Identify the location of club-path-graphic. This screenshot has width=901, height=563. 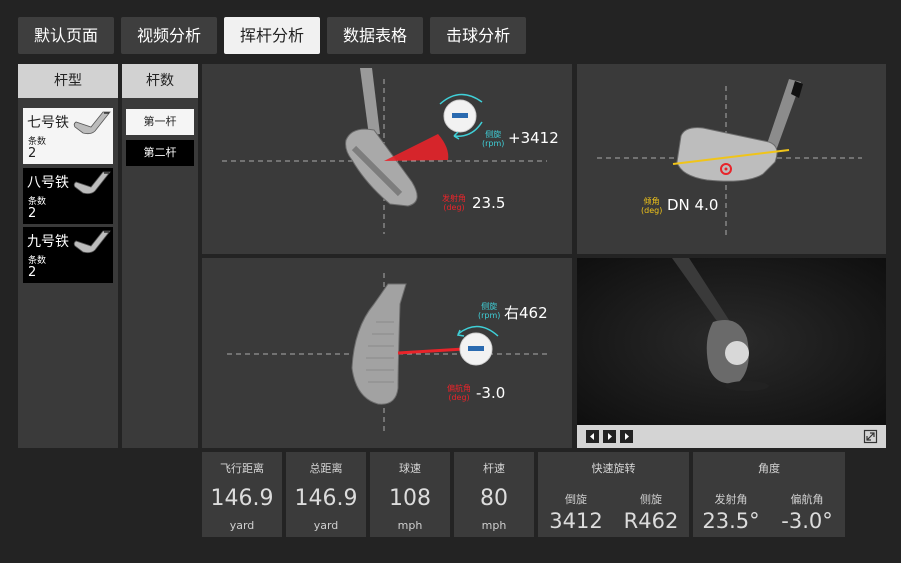
(387, 353).